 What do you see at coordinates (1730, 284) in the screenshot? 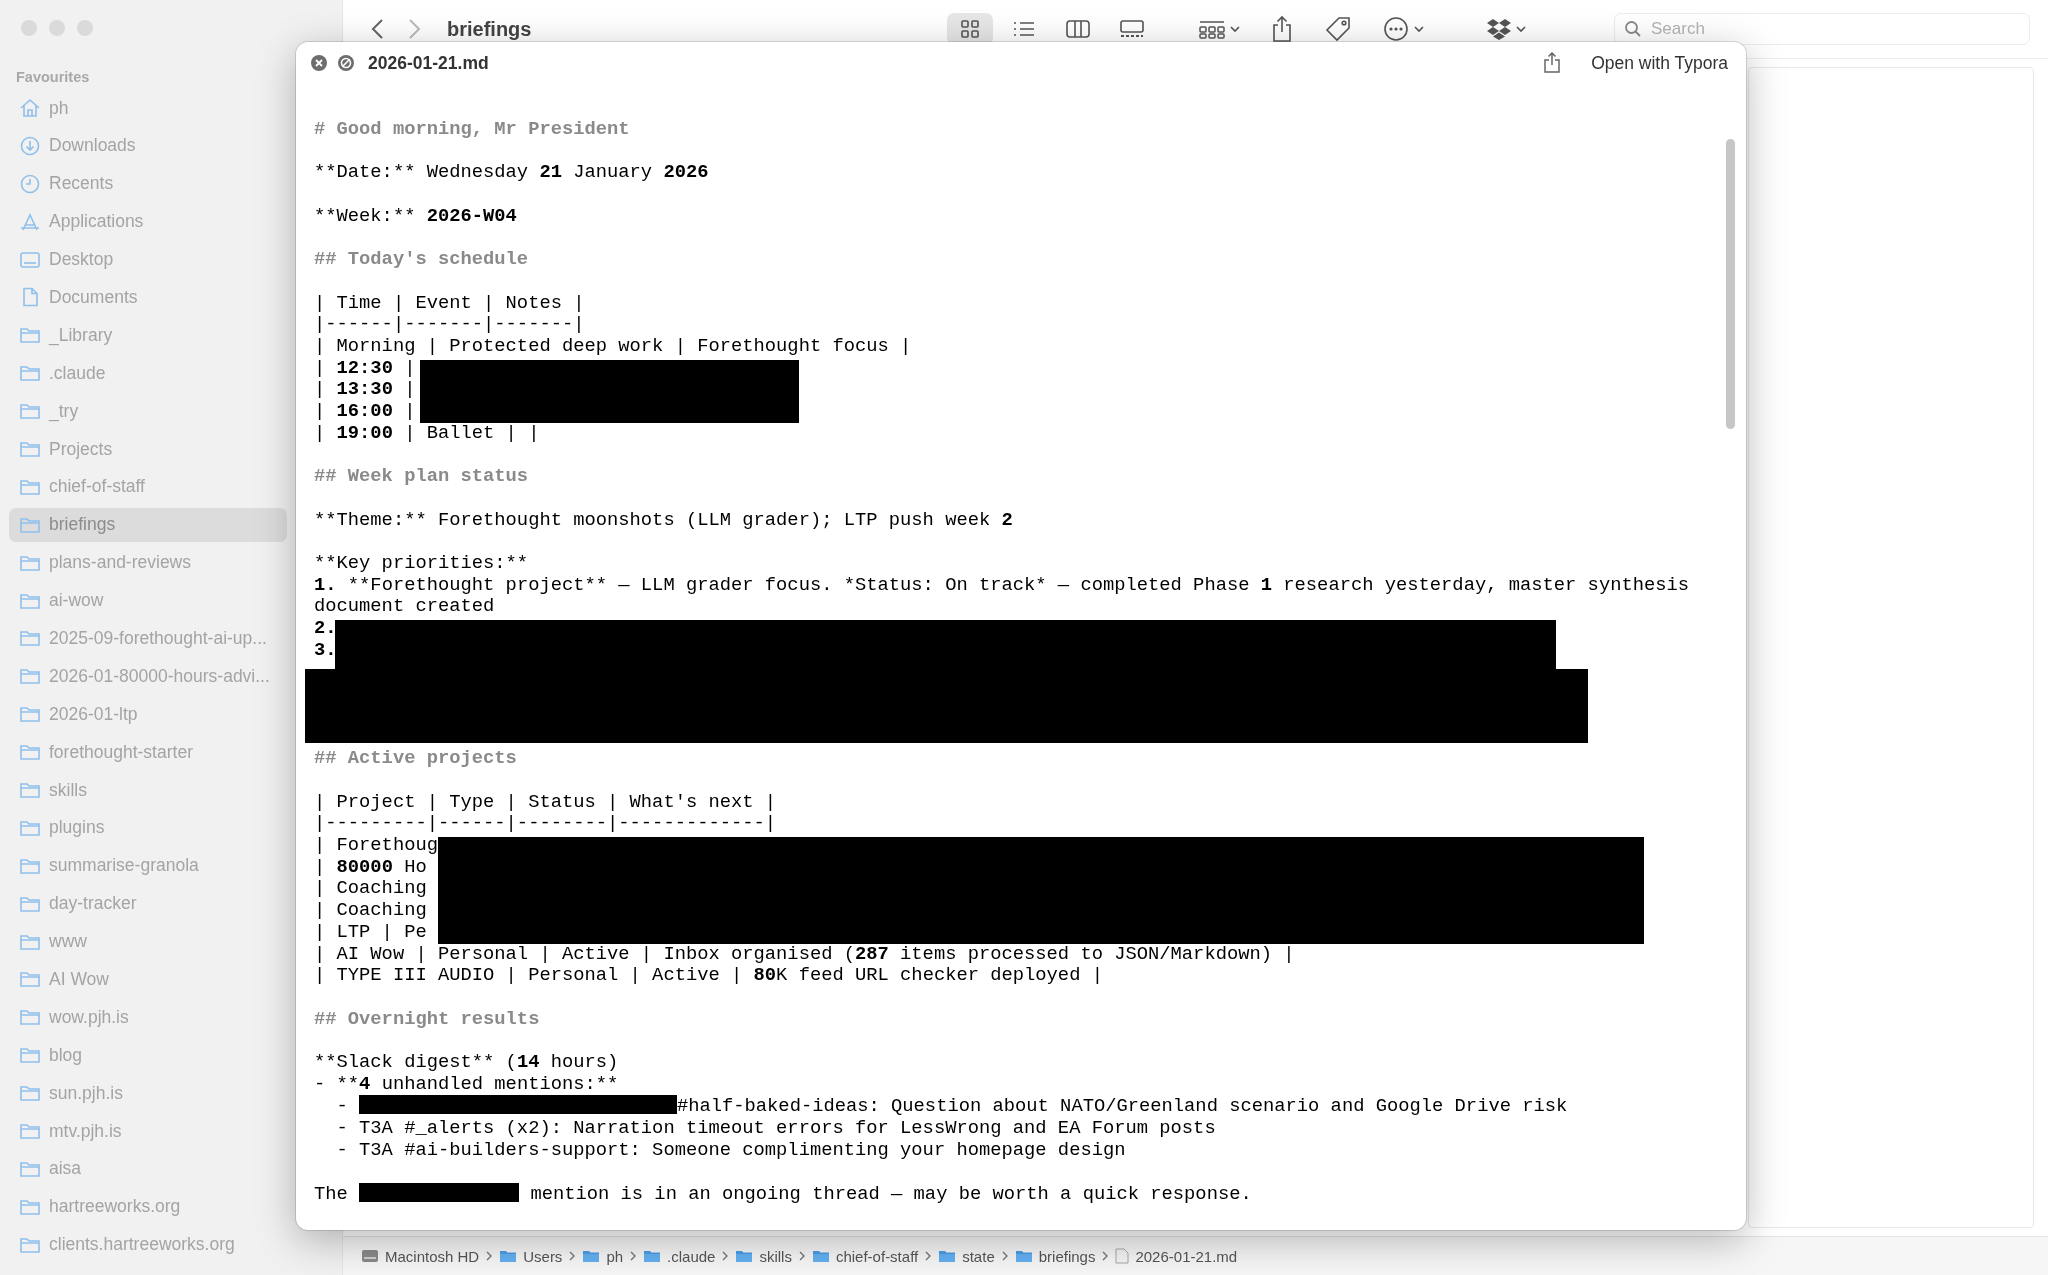
I see `scrollbar-thumb` at bounding box center [1730, 284].